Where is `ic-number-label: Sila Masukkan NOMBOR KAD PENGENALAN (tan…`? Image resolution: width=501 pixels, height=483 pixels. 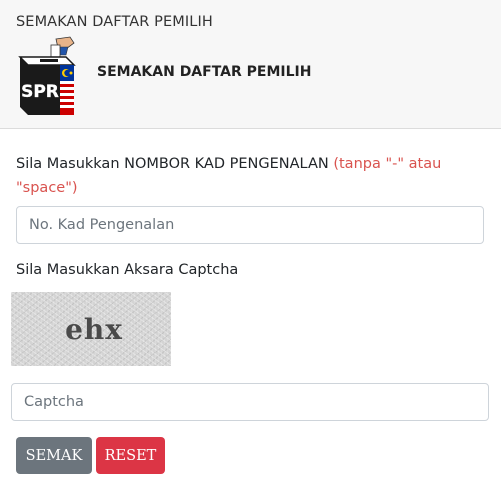
ic-number-label: Sila Masukkan NOMBOR KAD PENGENALAN (tan… is located at coordinates (251, 176).